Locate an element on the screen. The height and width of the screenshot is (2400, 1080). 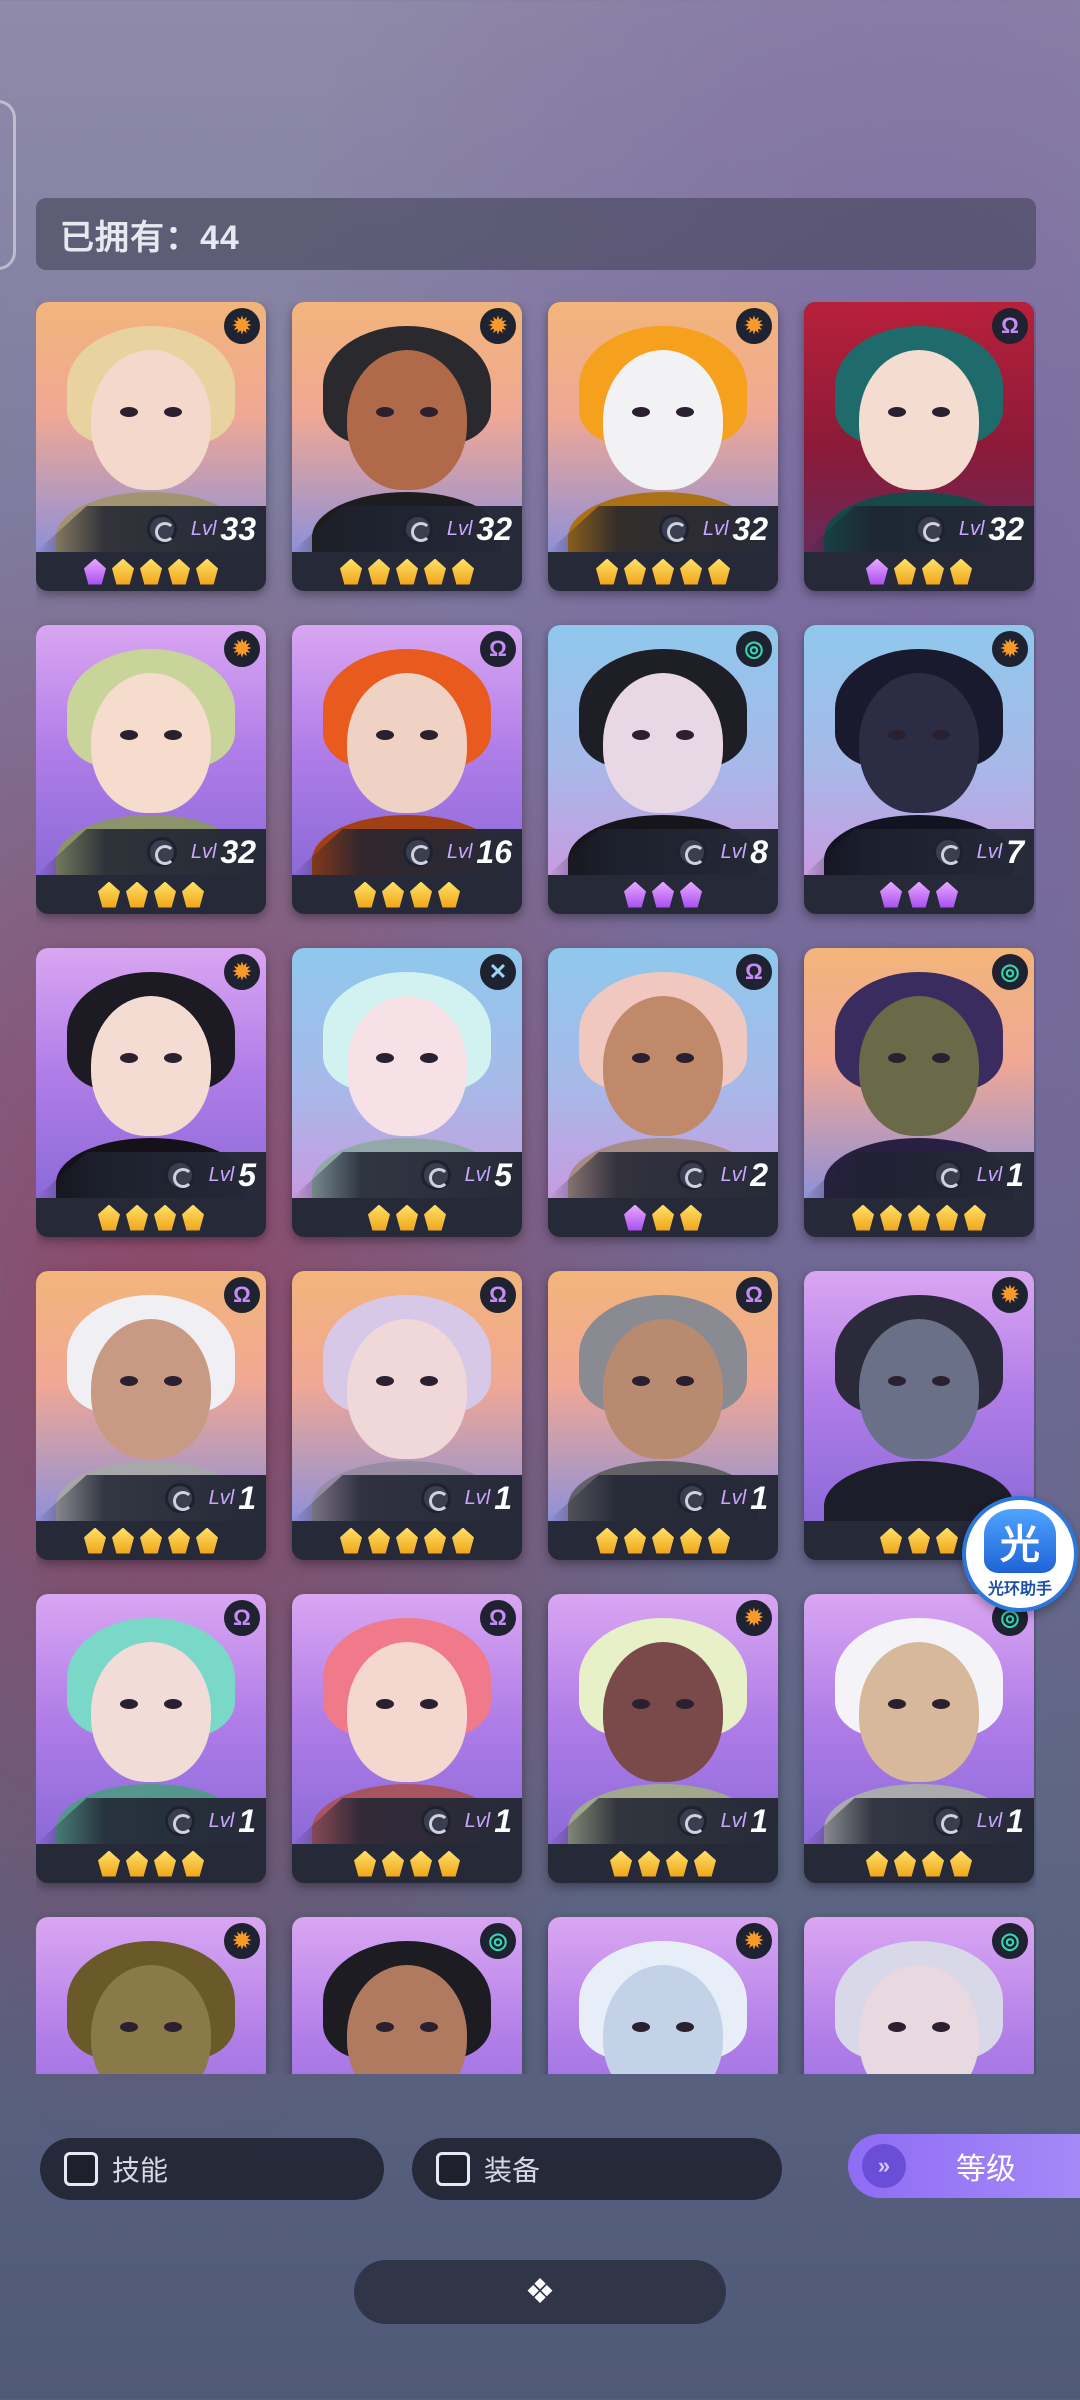
hero-card: ✹ Lvl 5 is located at coordinates (151, 1092).